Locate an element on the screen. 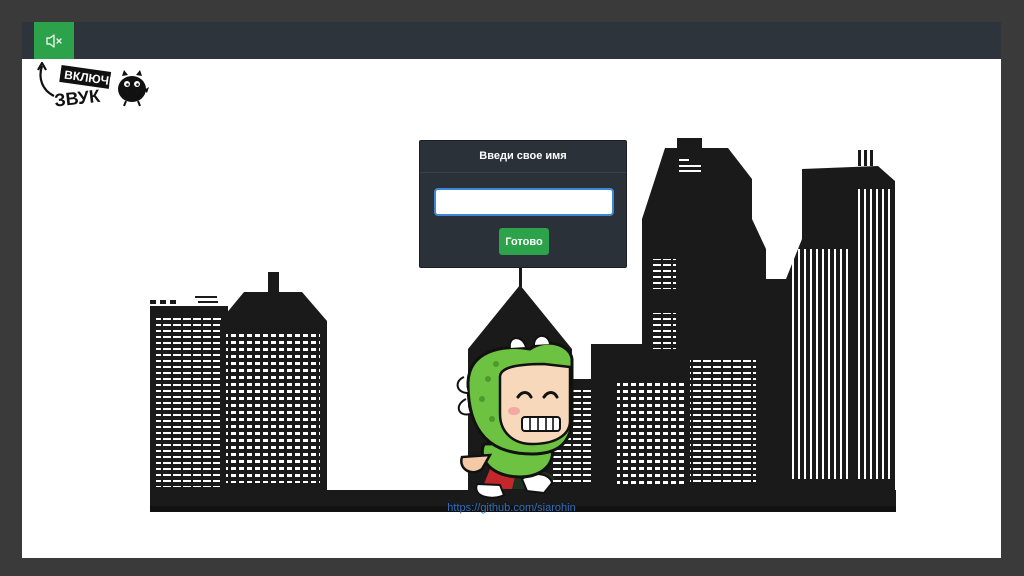 Image resolution: width=1024 pixels, height=576 pixels. speaker-muted-icon is located at coordinates (54, 40).